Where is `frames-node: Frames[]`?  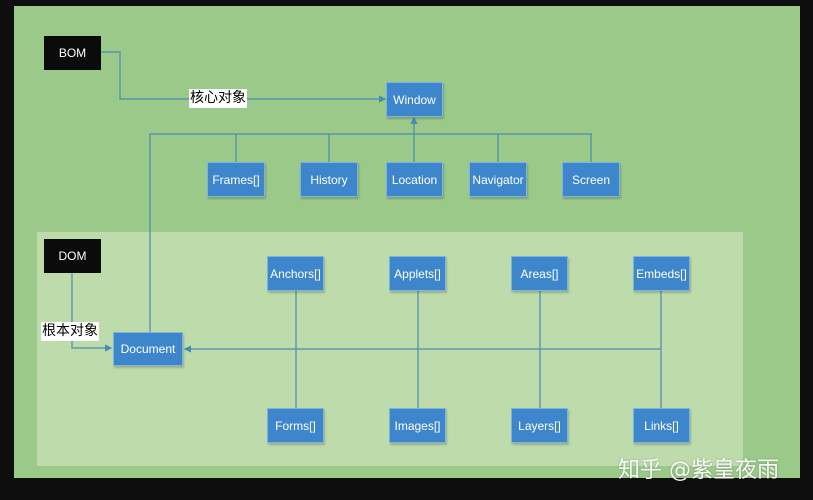
frames-node: Frames[] is located at coordinates (236, 179).